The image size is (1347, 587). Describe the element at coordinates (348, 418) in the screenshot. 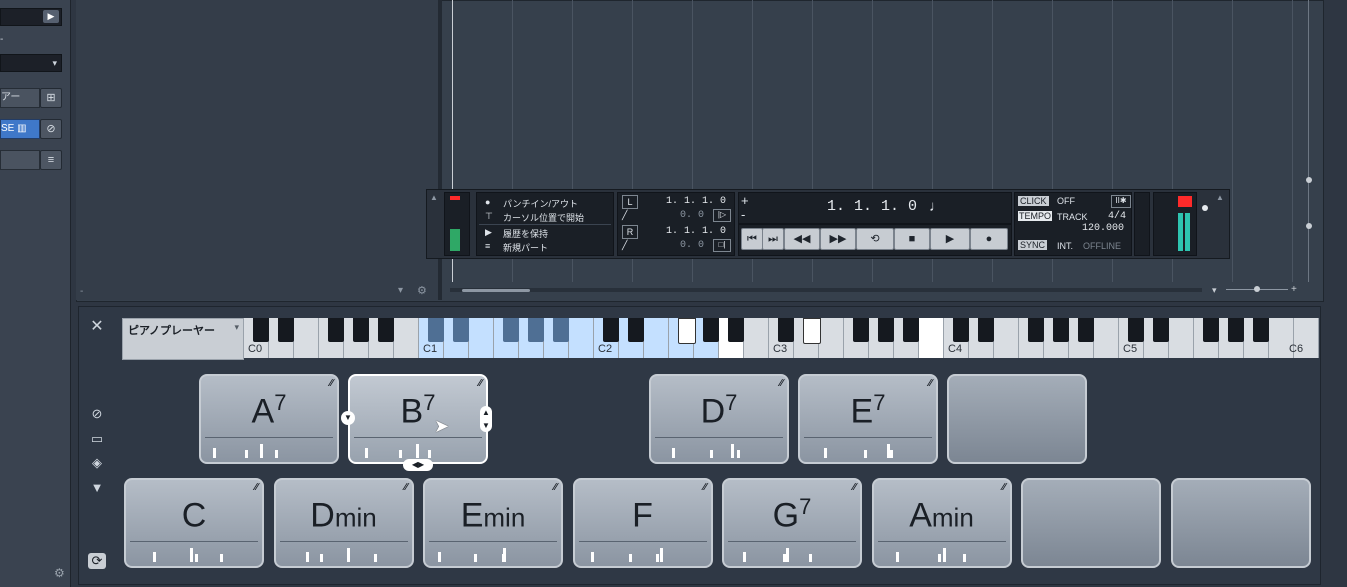

I see `transpose-down-handle: ▼` at that location.